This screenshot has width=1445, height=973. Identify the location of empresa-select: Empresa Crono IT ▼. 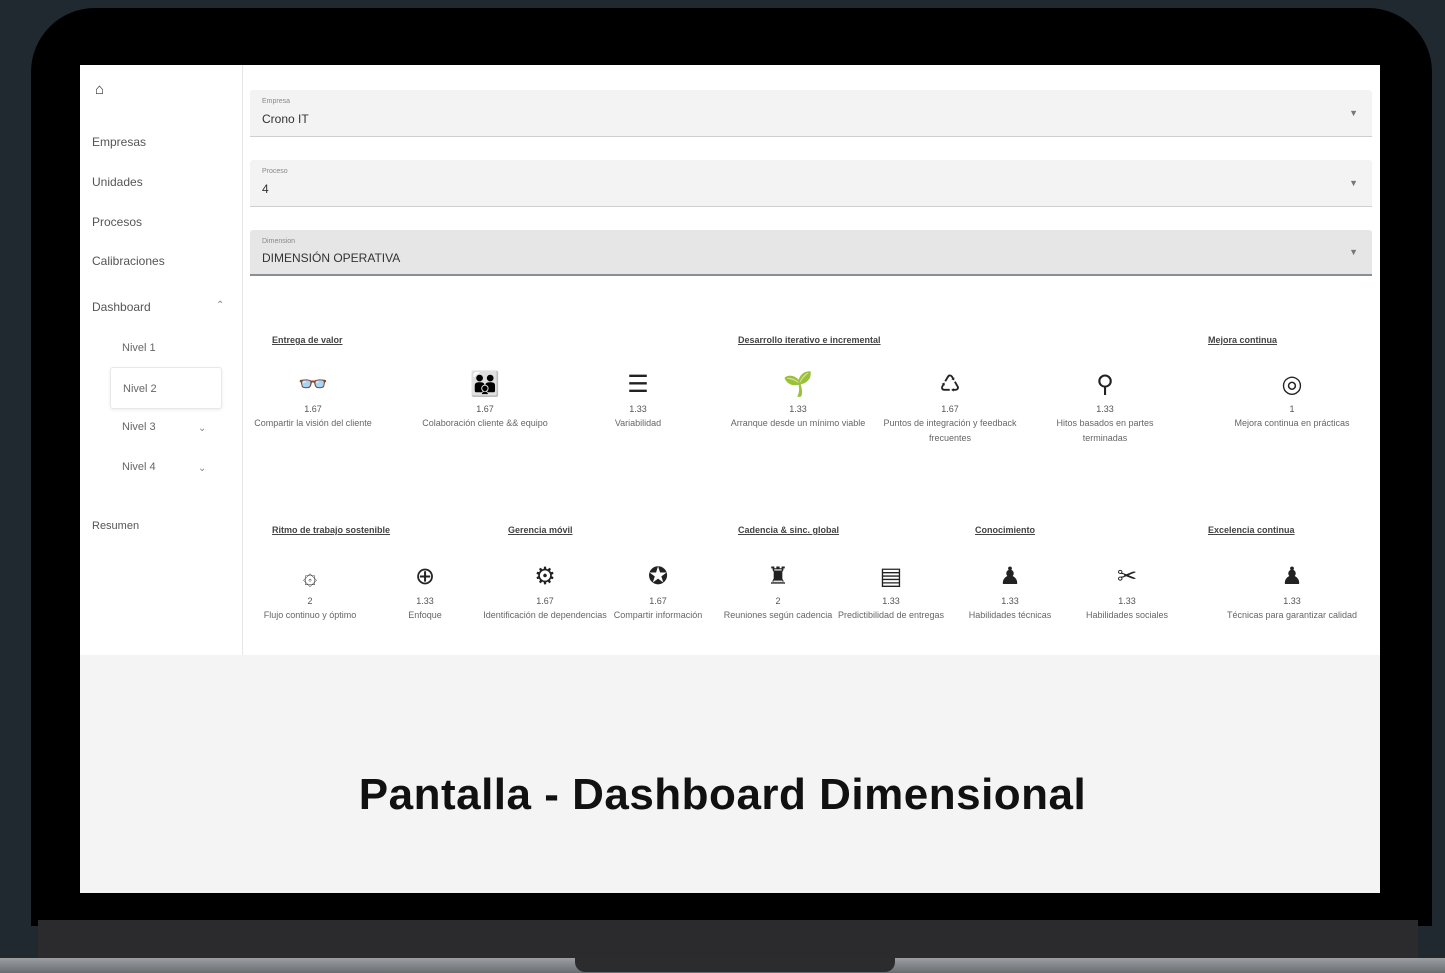
(811, 113).